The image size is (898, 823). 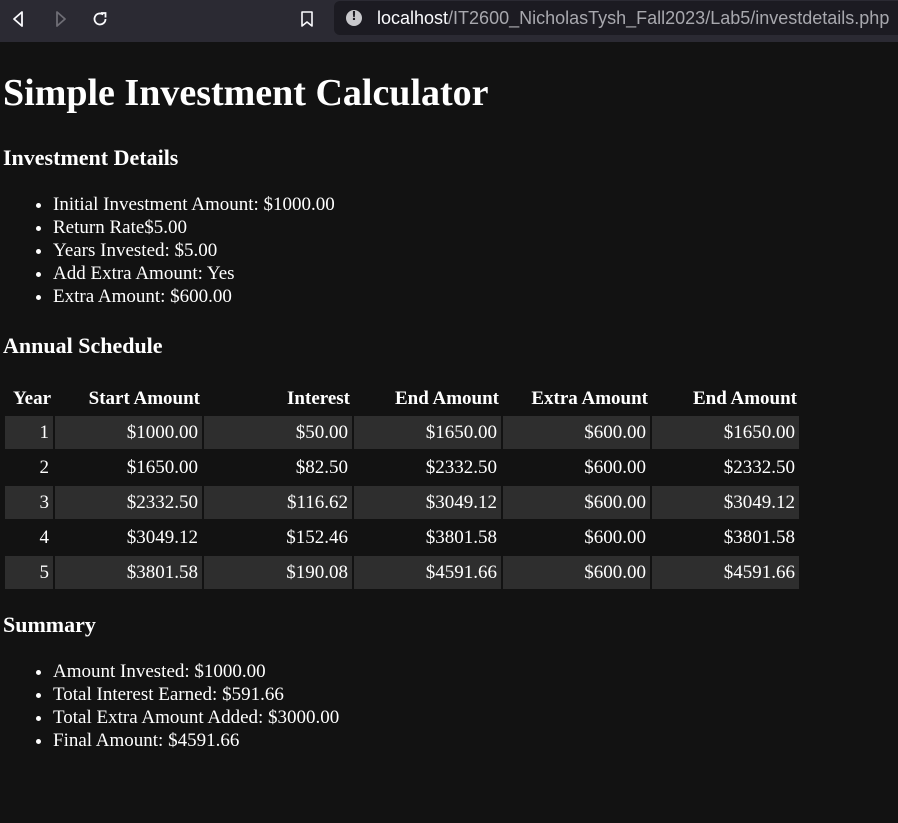 What do you see at coordinates (278, 432) in the screenshot?
I see `table-cell: $50.00` at bounding box center [278, 432].